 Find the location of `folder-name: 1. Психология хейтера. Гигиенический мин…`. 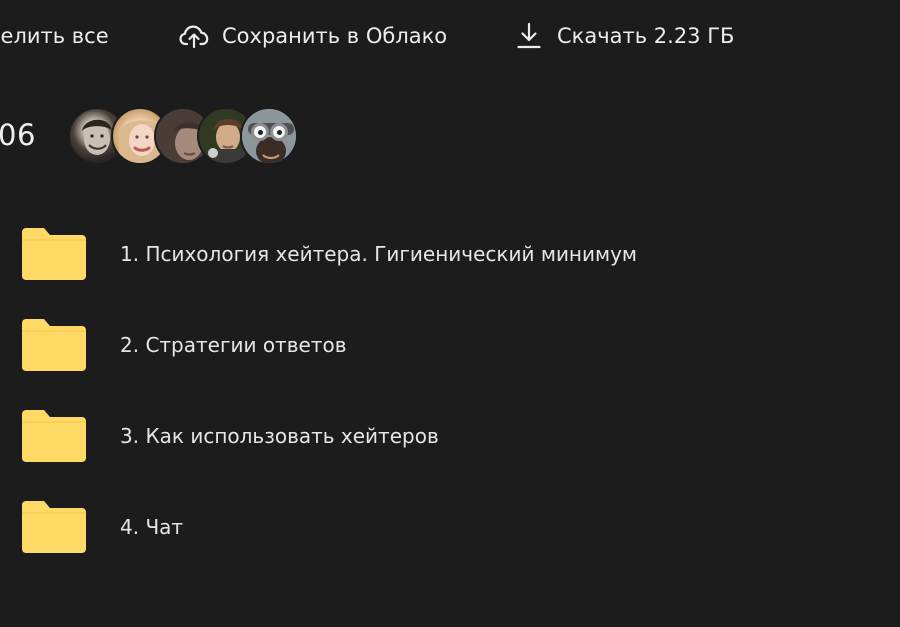

folder-name: 1. Психология хейтера. Гигиенический мин… is located at coordinates (379, 254).